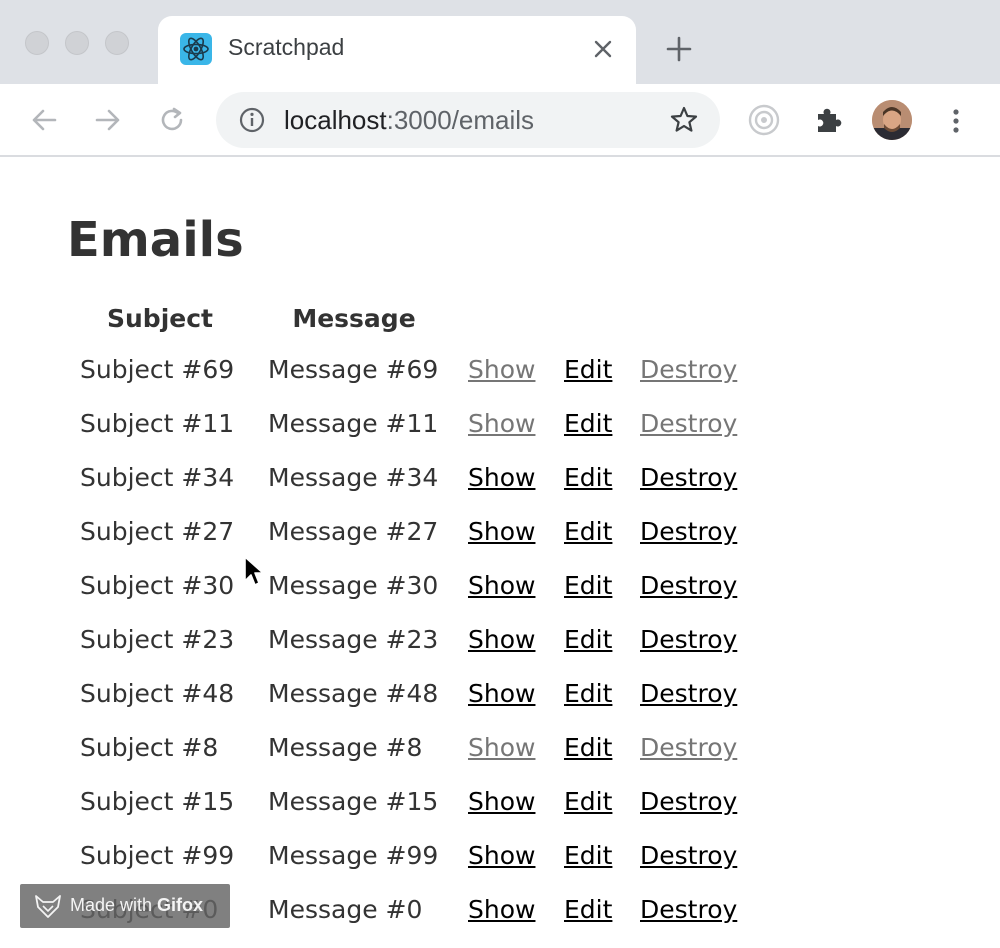 The width and height of the screenshot is (1000, 948). Describe the element at coordinates (828, 120) in the screenshot. I see `extensions-puzzle-icon` at that location.